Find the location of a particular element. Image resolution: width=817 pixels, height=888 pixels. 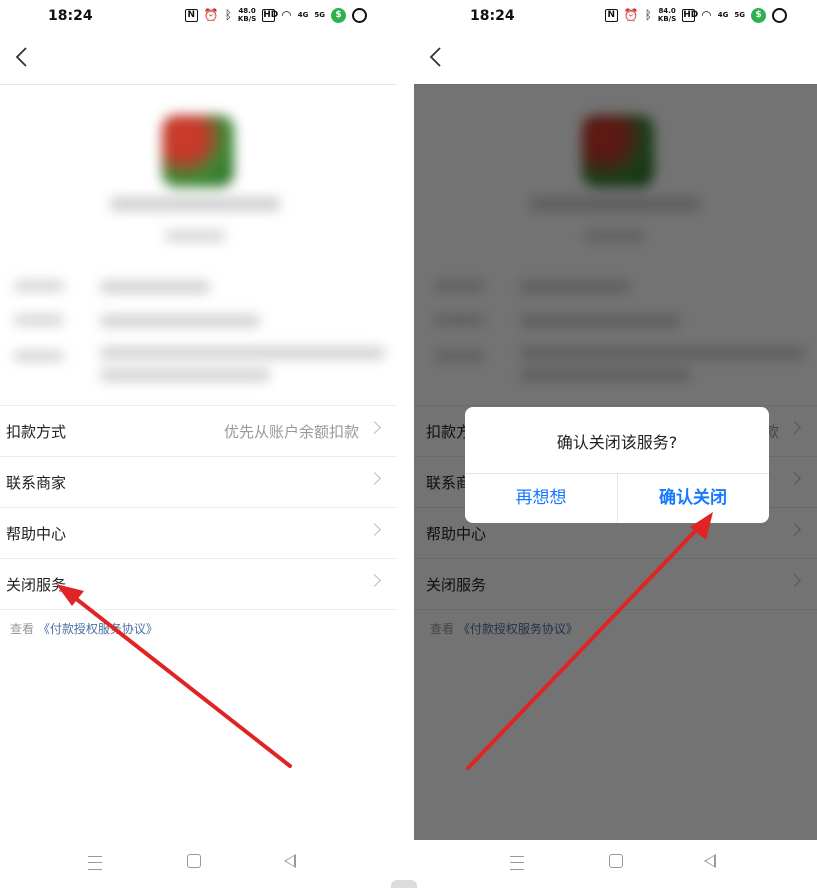

agreement-prefix: 查看 is located at coordinates (22, 629).